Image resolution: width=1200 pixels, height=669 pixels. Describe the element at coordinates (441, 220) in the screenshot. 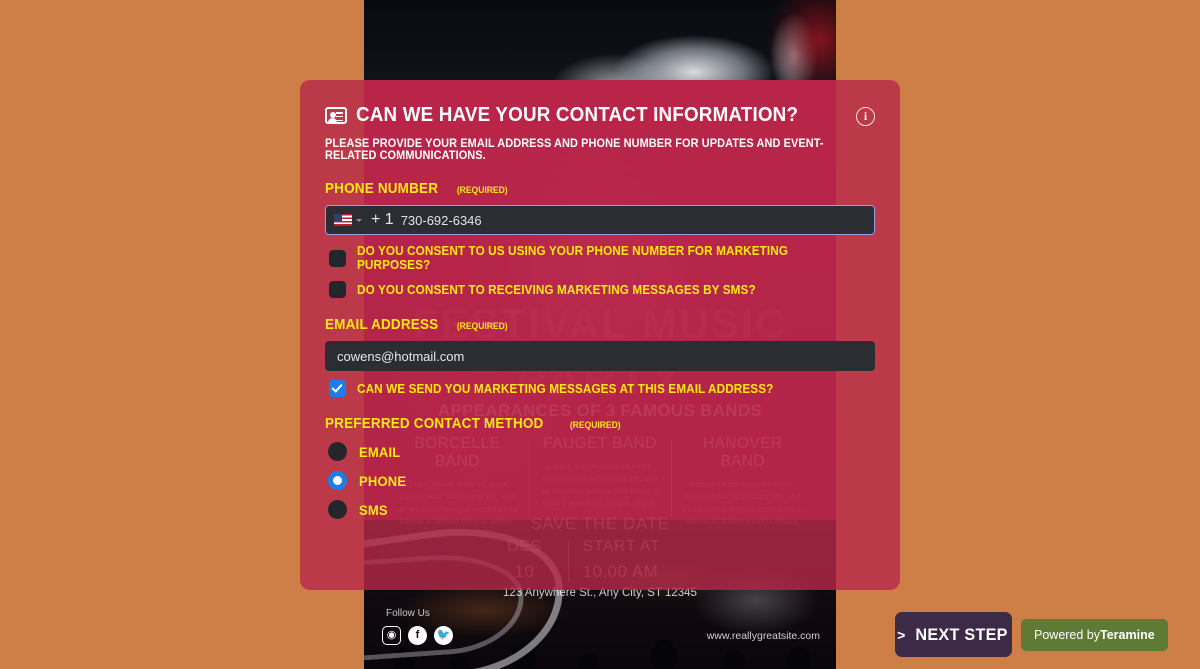

I see `phone-number-value: 730-692-6346` at that location.